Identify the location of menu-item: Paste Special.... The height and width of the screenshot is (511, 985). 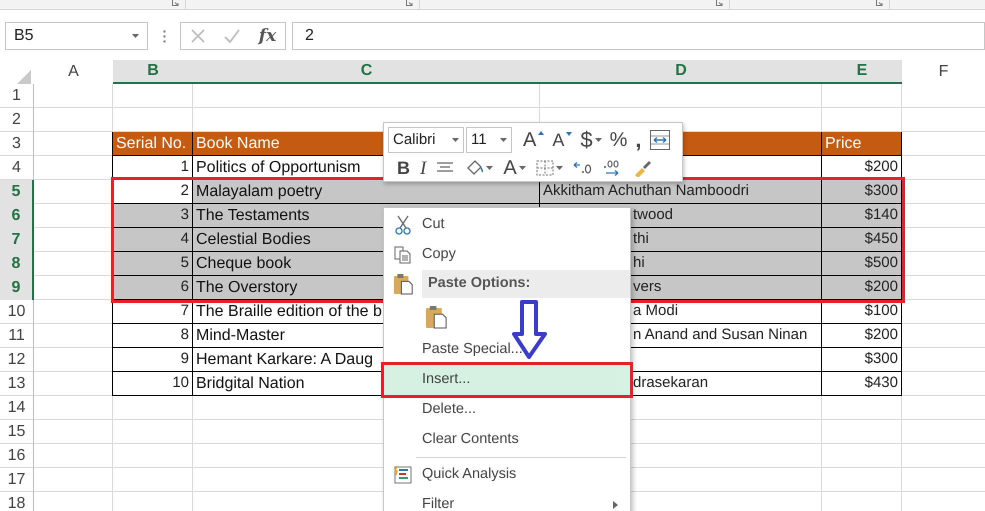
(507, 350).